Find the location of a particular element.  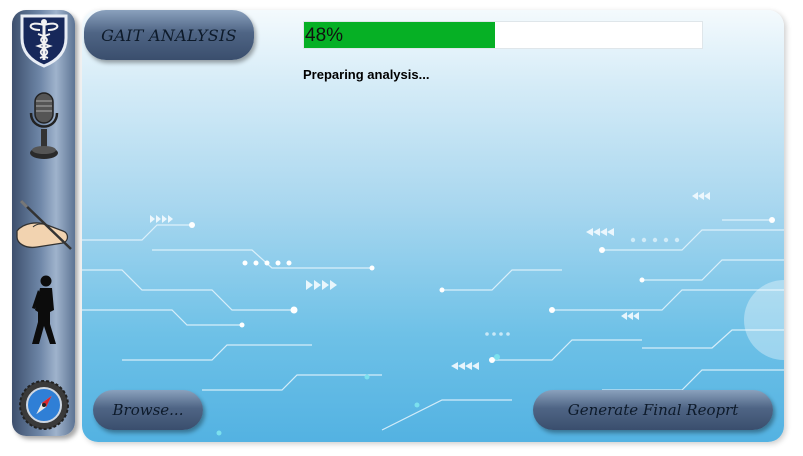

compass-icon is located at coordinates (43, 405).